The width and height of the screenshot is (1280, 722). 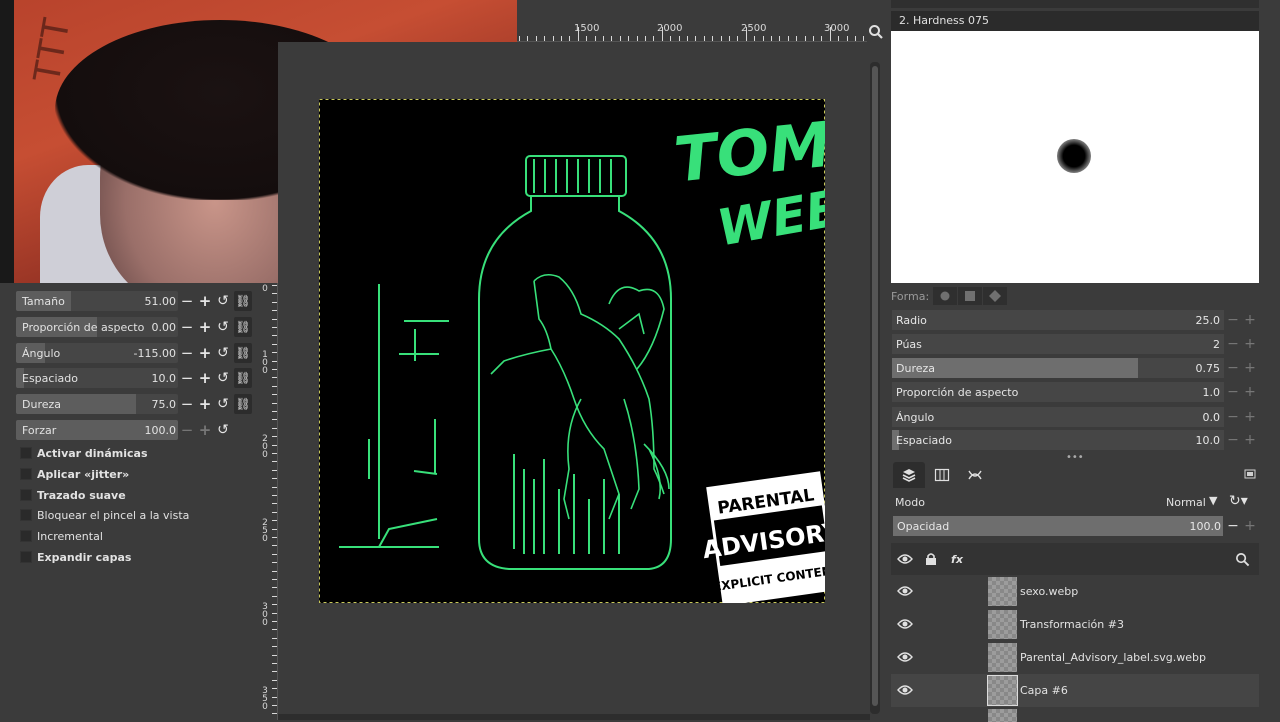 I want to click on mode-select: Normal, so click(x=1186, y=502).